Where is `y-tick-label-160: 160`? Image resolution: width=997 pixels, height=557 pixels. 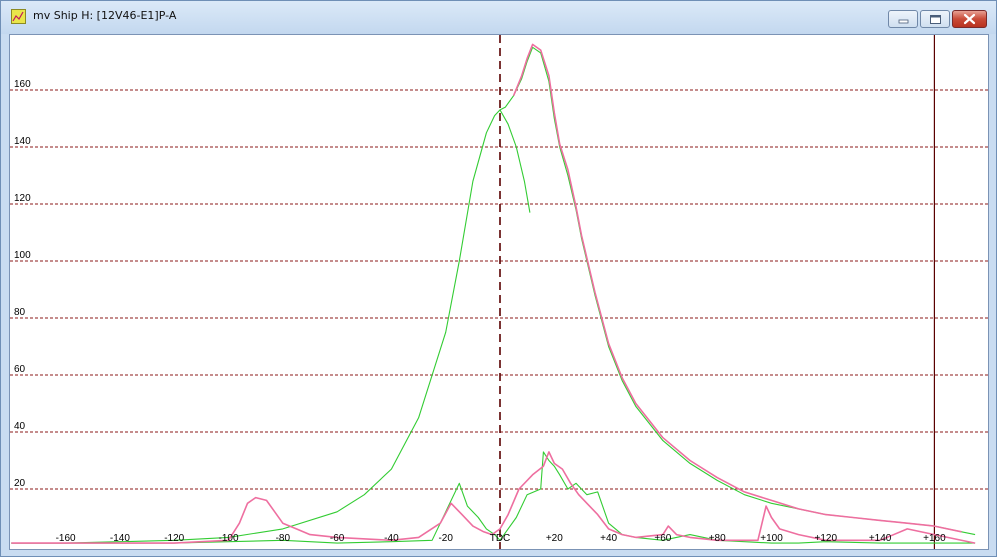 y-tick-label-160: 160 is located at coordinates (22, 84).